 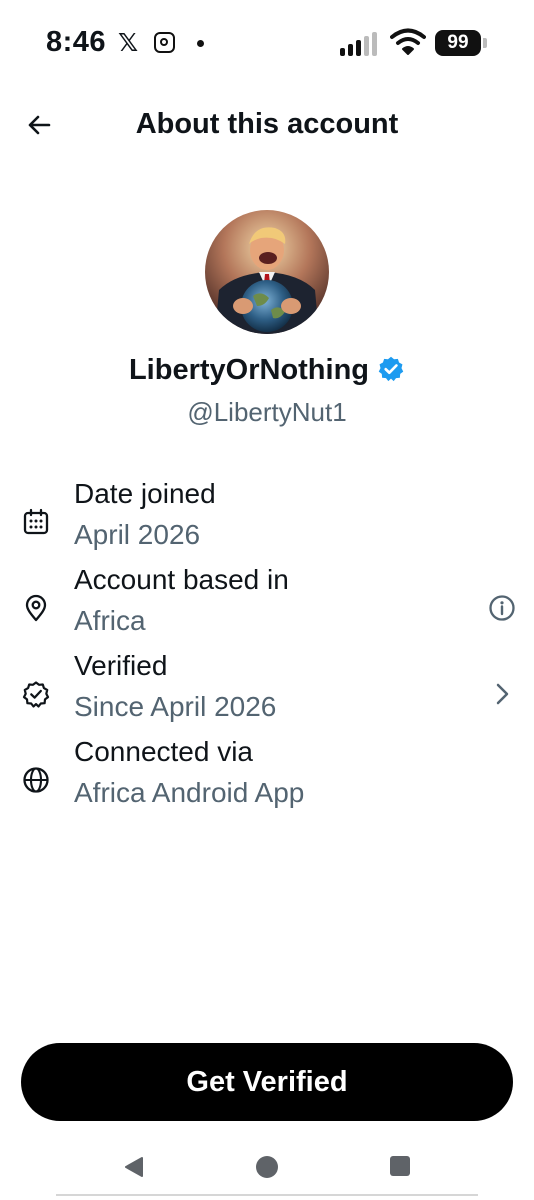 What do you see at coordinates (36, 521) in the screenshot?
I see `calendar-icon` at bounding box center [36, 521].